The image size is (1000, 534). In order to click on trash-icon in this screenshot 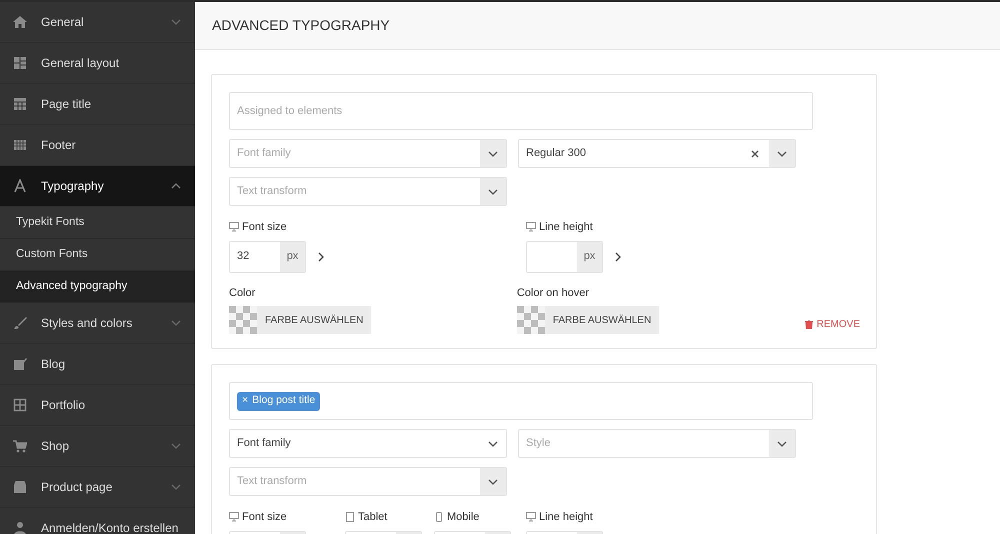, I will do `click(808, 324)`.